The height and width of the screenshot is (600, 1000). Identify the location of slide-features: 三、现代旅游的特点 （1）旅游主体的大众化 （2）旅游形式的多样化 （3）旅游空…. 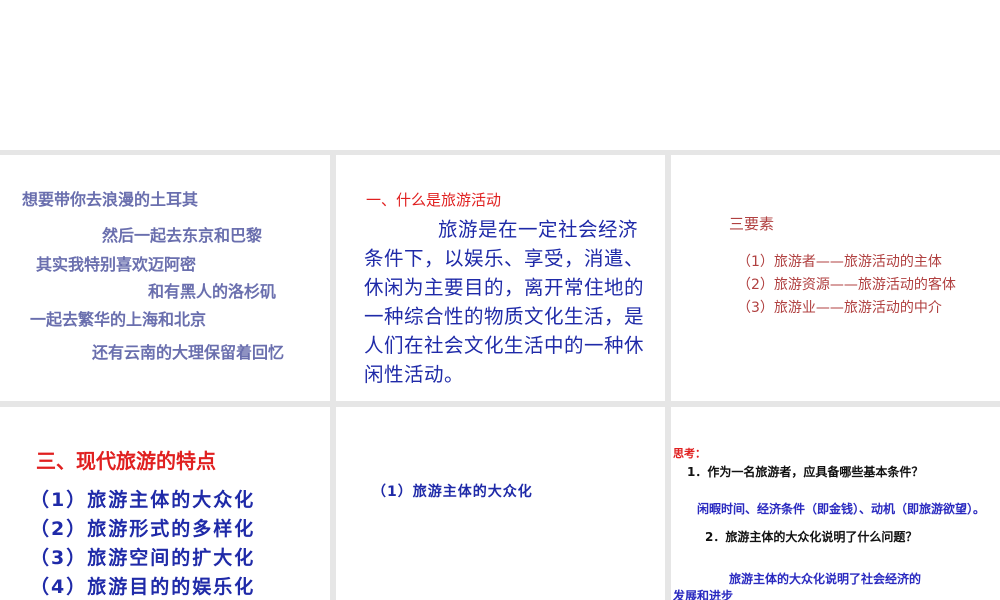
(165, 503).